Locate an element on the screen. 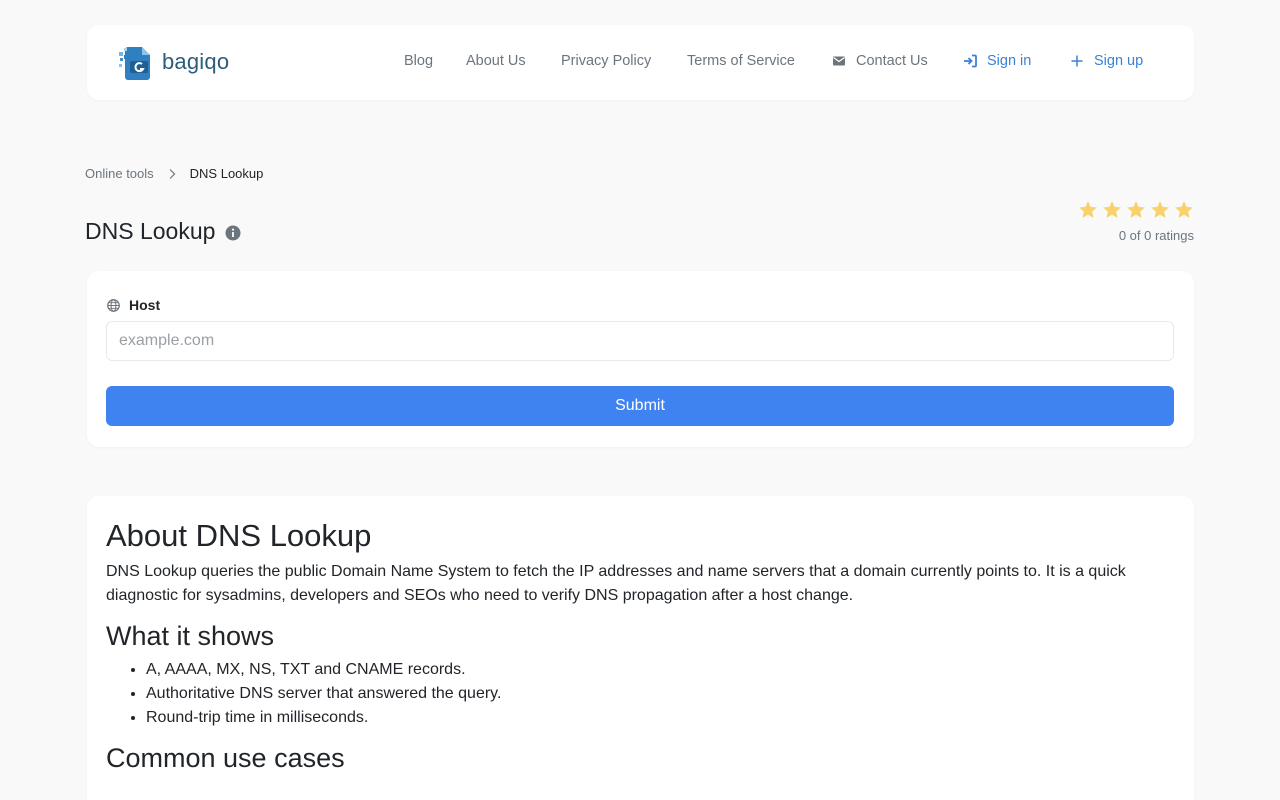 The image size is (1280, 800). what-it-shows-heading: What it shows is located at coordinates (190, 636).